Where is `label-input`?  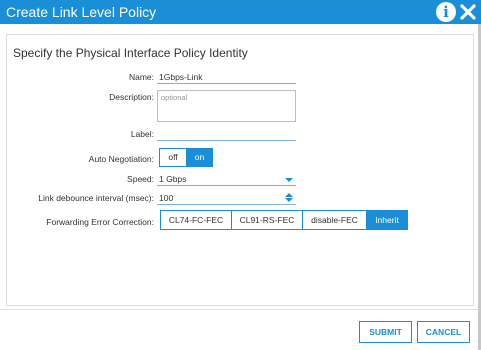 label-input is located at coordinates (226, 134).